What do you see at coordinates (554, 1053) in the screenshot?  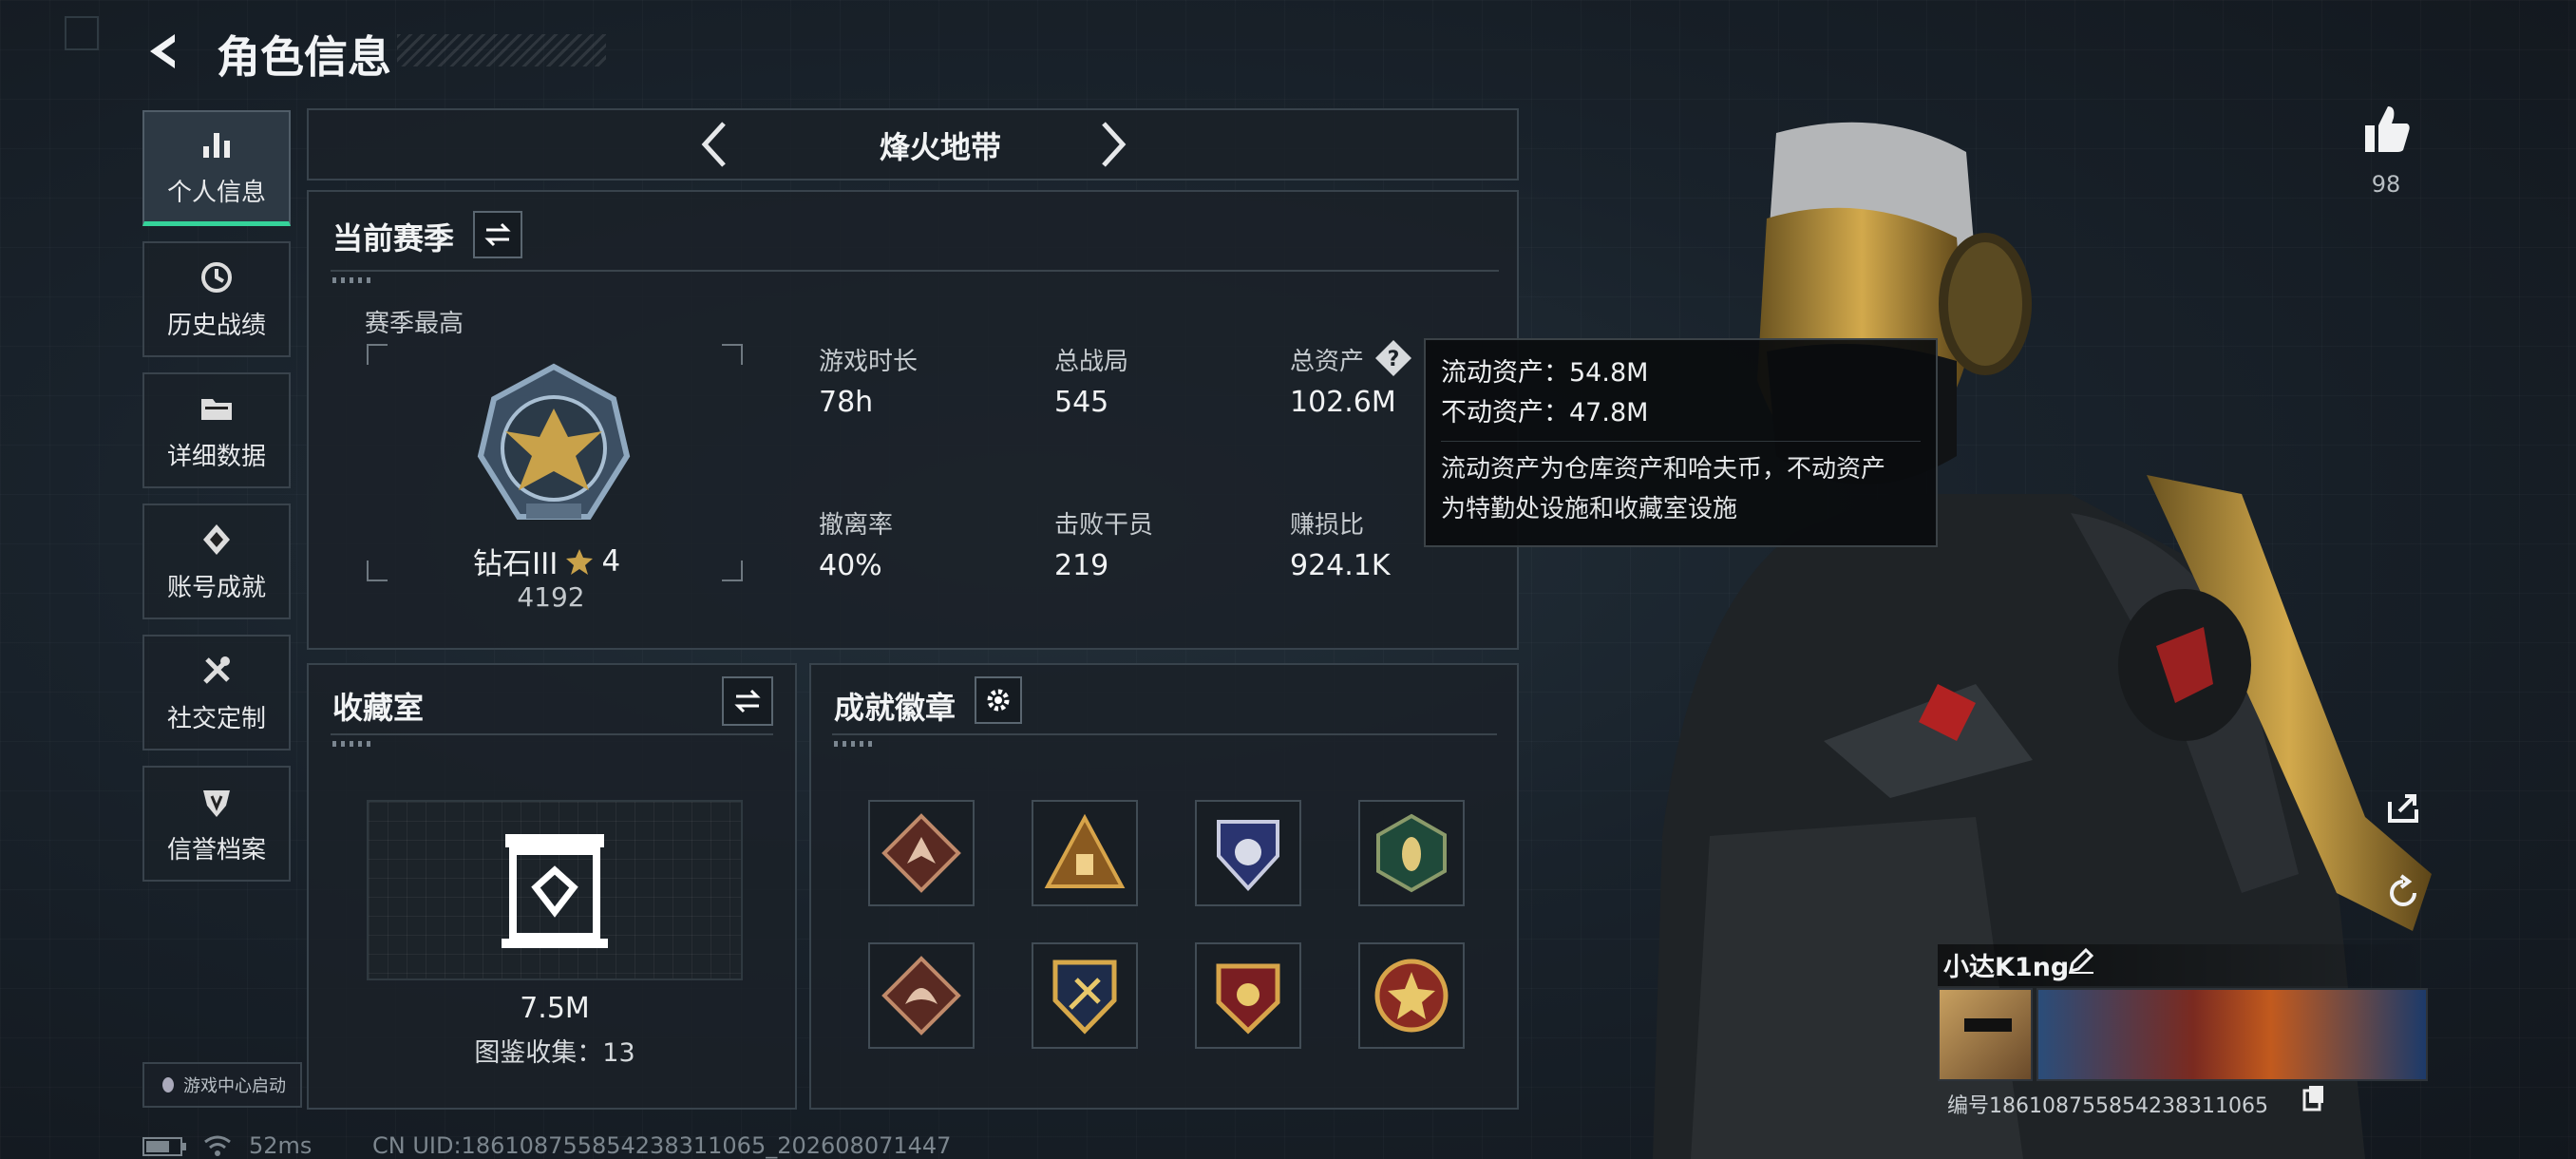 I see `collection-count: 图鉴收集：13` at bounding box center [554, 1053].